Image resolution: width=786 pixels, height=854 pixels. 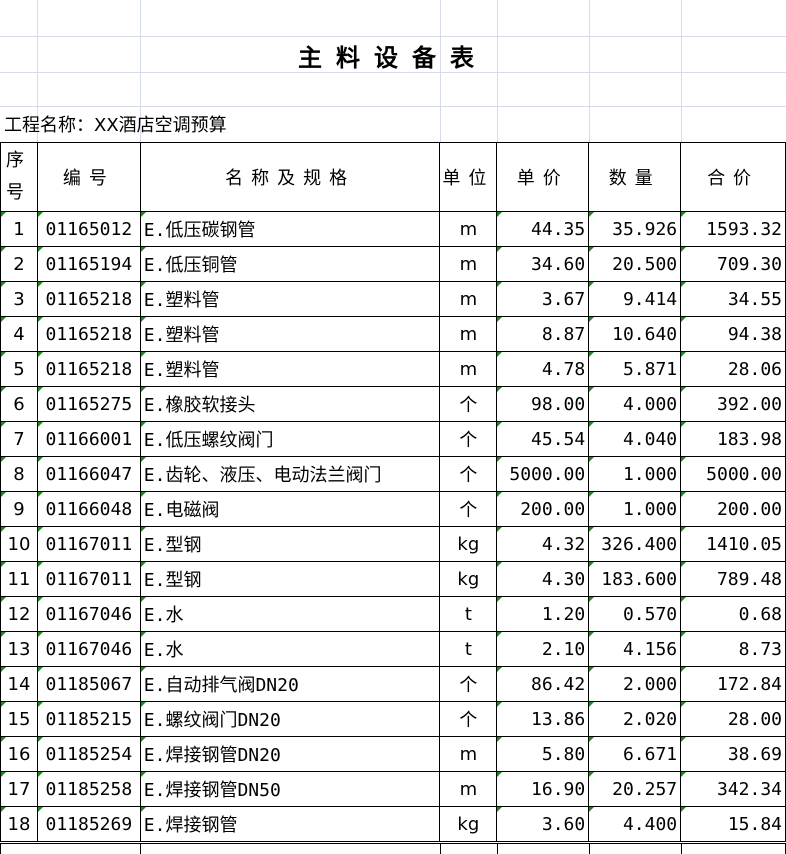 What do you see at coordinates (733, 264) in the screenshot?
I see `cell-total: 709.30` at bounding box center [733, 264].